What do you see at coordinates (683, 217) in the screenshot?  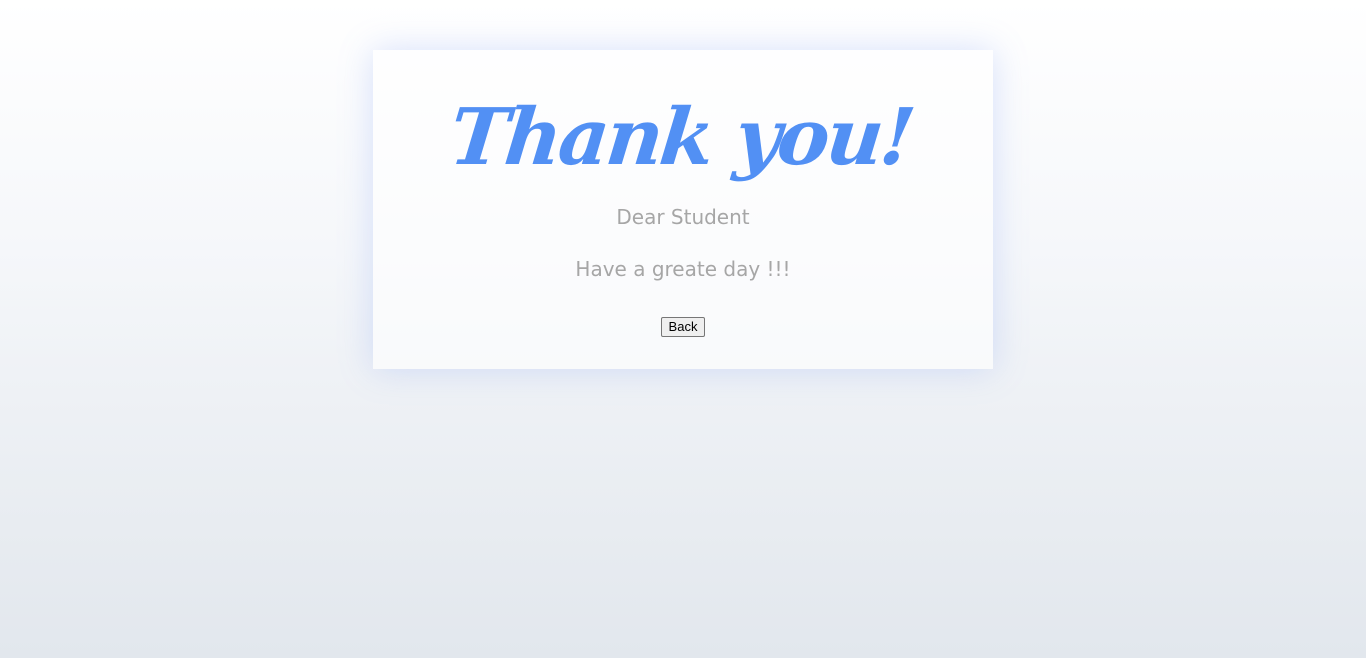 I see `greeting-text: Dear Student` at bounding box center [683, 217].